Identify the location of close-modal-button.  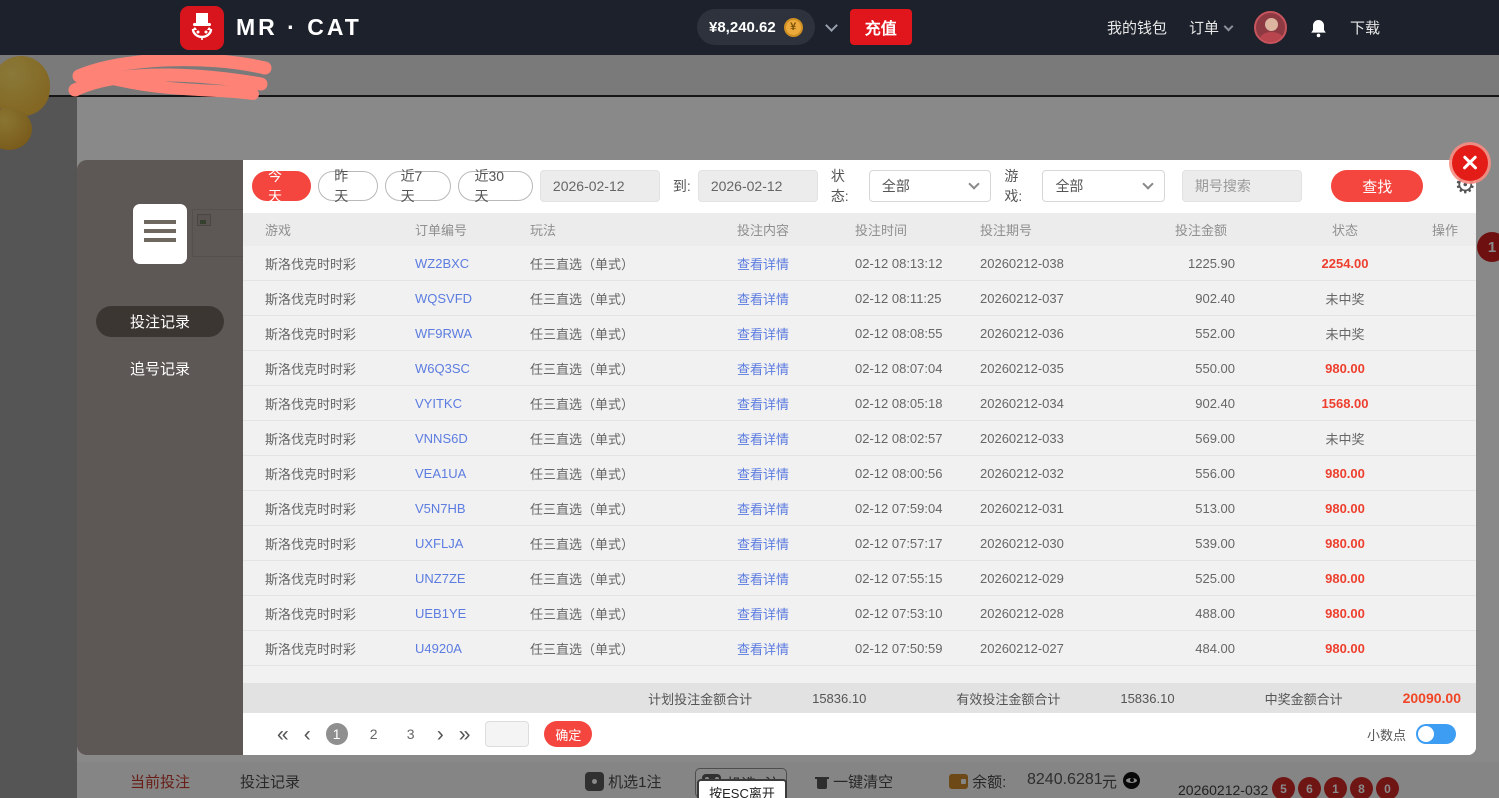
(1470, 163).